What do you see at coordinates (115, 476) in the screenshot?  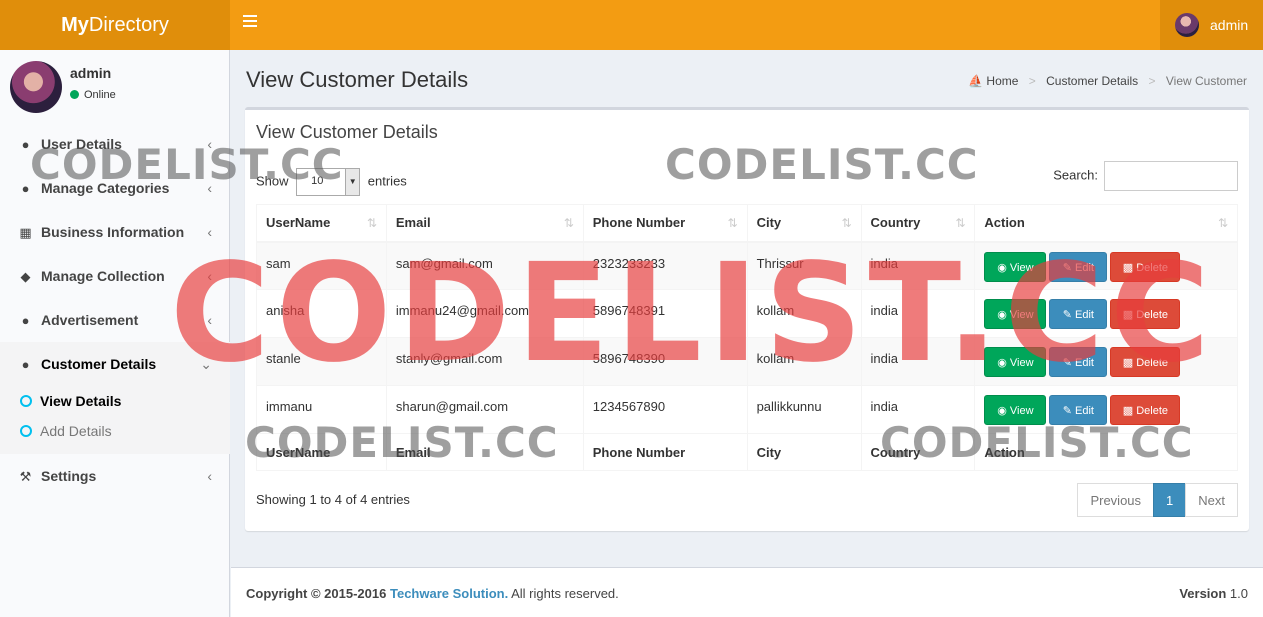 I see `sidebar-item-settings: ⚒ Settings ‹` at bounding box center [115, 476].